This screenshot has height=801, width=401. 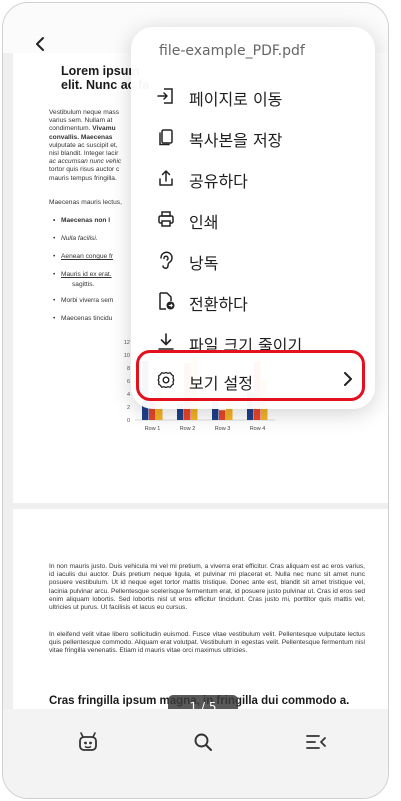 What do you see at coordinates (221, 383) in the screenshot?
I see `menu-item-label: 보기 설정` at bounding box center [221, 383].